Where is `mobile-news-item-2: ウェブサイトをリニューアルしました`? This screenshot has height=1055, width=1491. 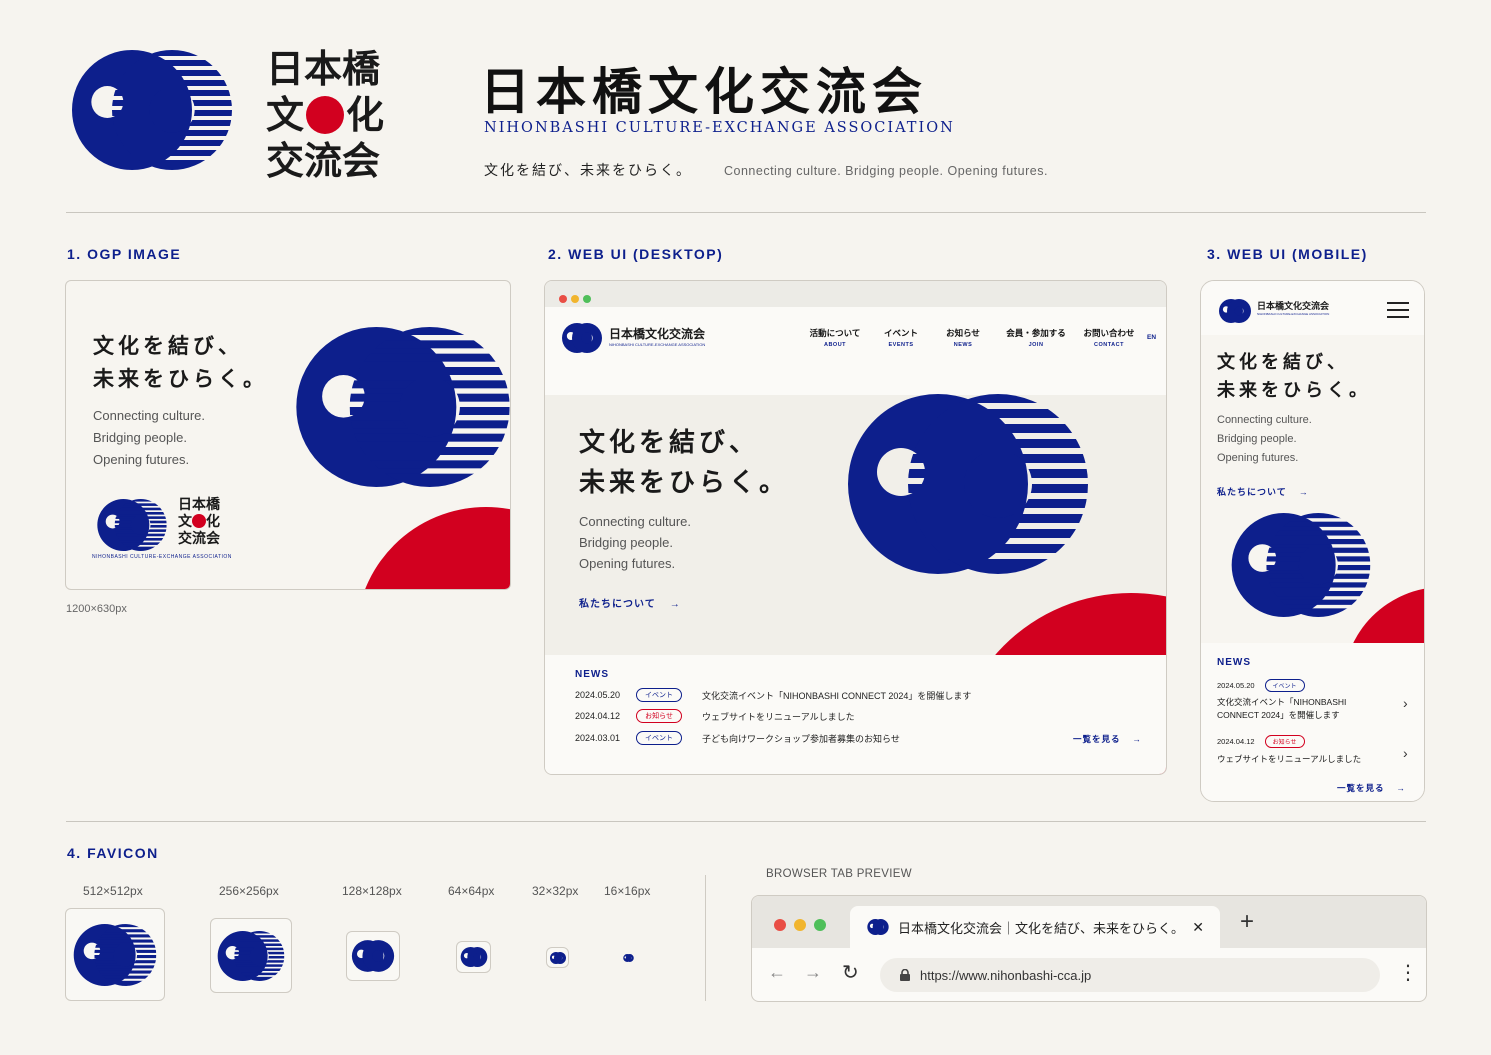
mobile-news-item-2: ウェブサイトをリニューアルしました is located at coordinates (1289, 759).